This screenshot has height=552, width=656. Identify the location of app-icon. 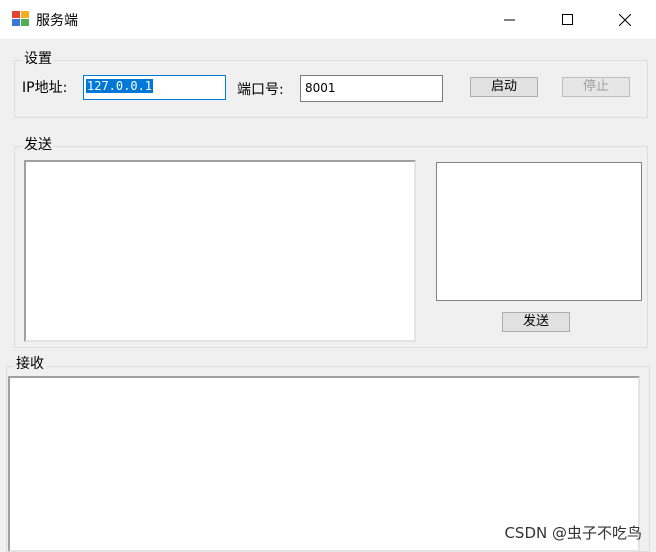
(21, 19).